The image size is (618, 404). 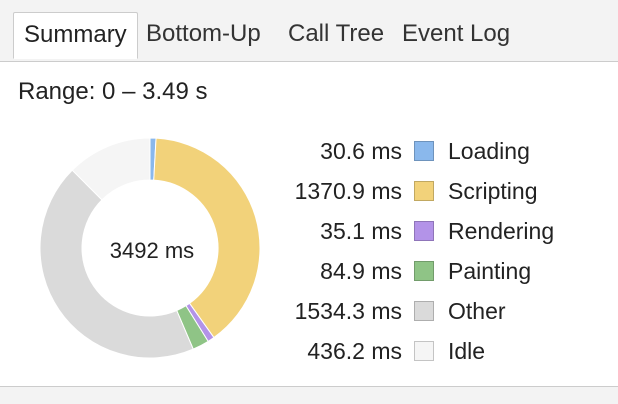 What do you see at coordinates (203, 35) in the screenshot?
I see `tab-bottom-up: Bottom-Up` at bounding box center [203, 35].